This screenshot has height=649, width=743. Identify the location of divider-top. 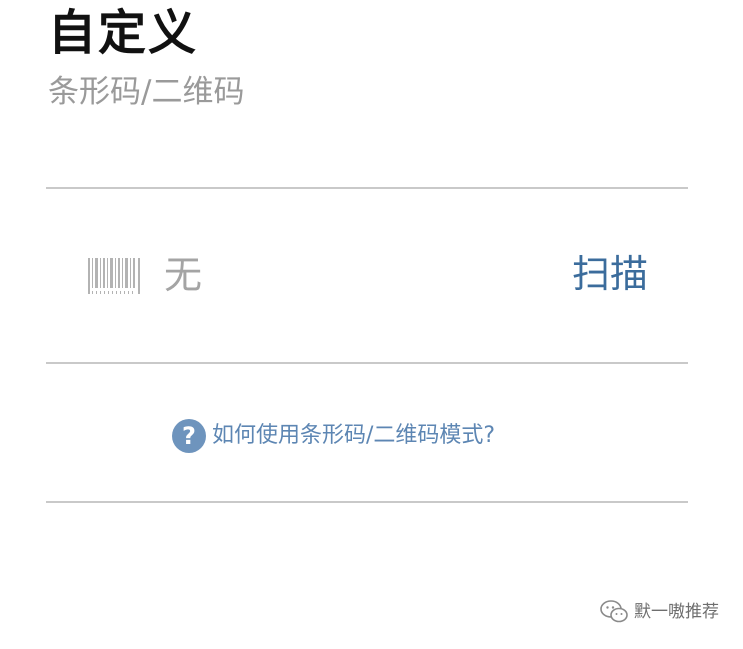
(367, 188).